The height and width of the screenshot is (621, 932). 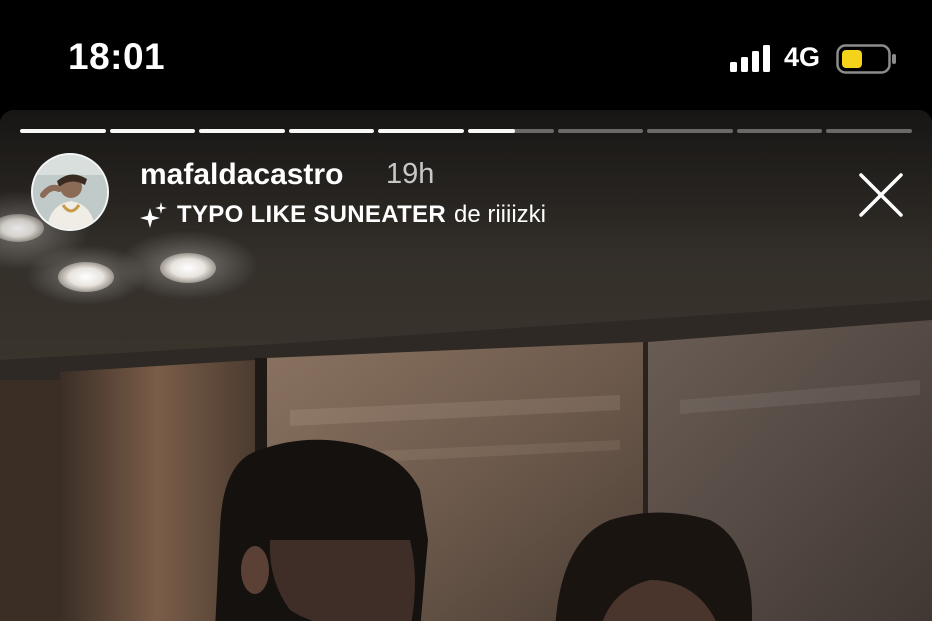 I want to click on battery-icon, so click(x=866, y=59).